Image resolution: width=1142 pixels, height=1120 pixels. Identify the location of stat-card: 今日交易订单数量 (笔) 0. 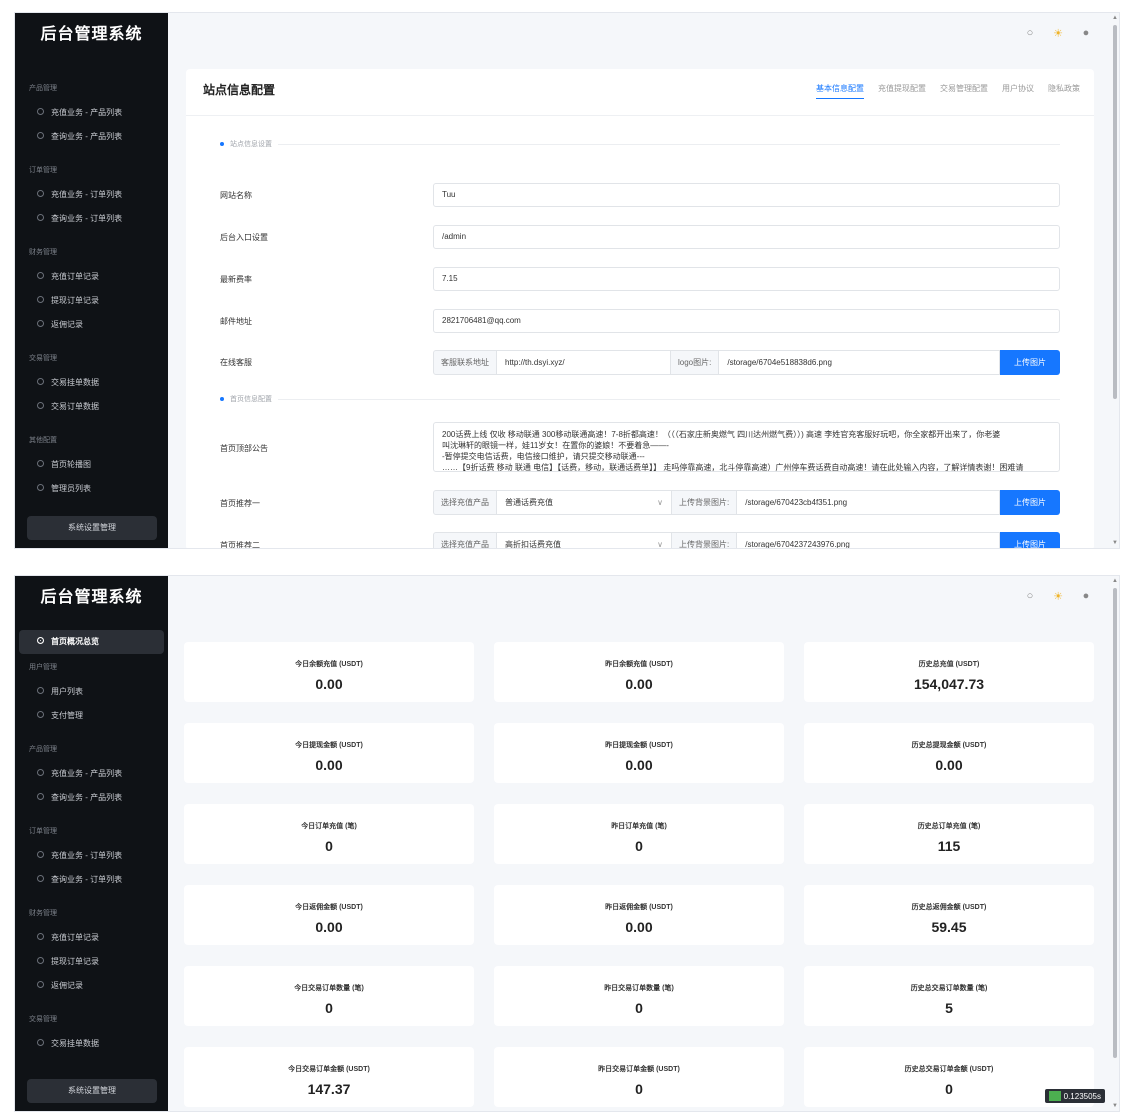
(329, 996).